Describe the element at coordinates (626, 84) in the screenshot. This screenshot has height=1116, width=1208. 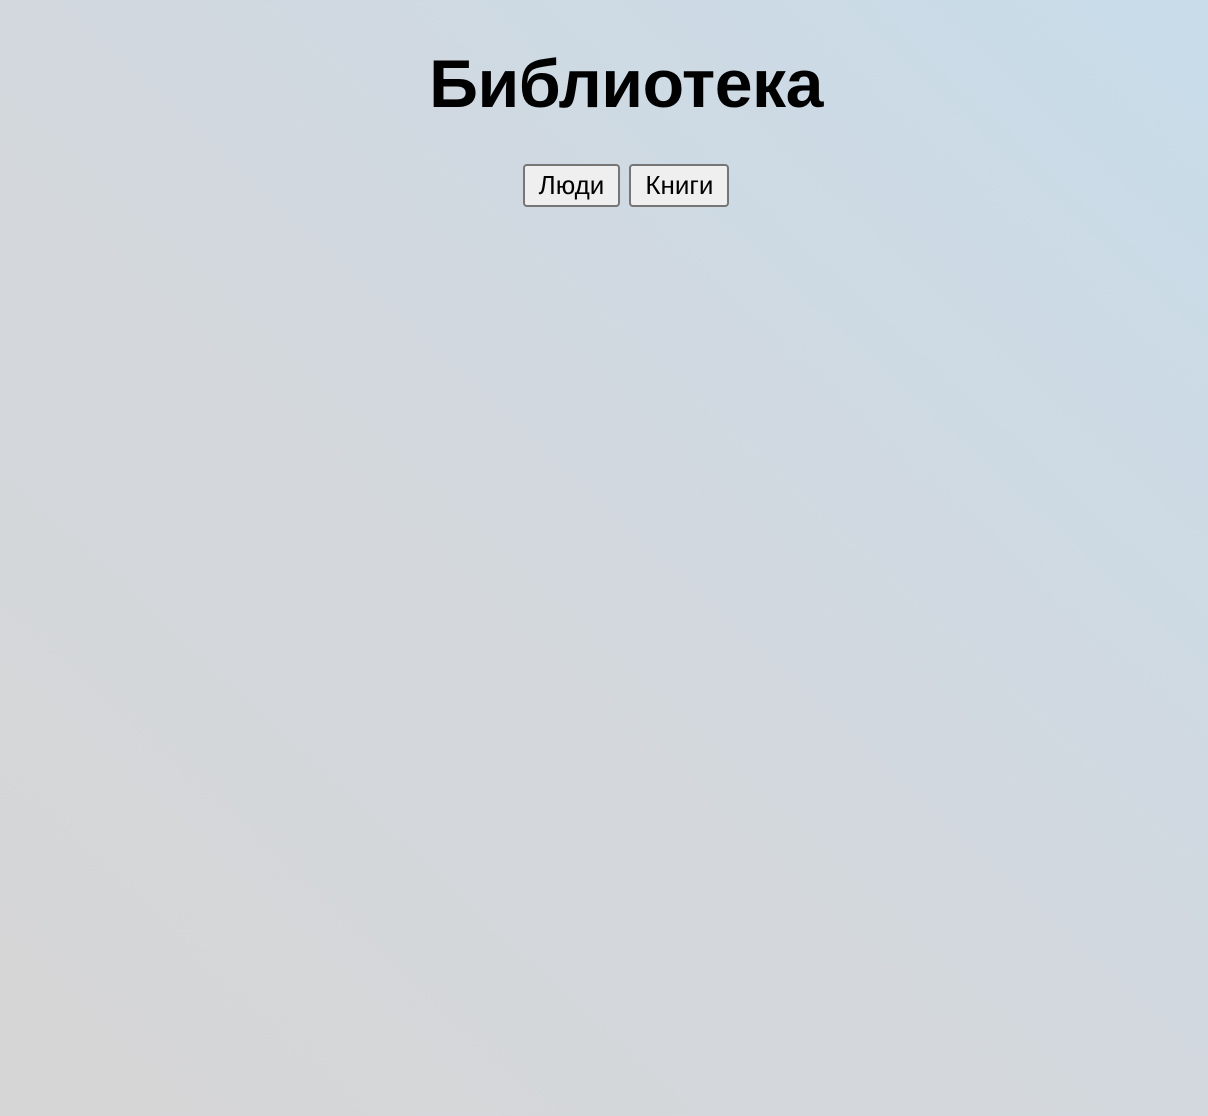
I see `page-title: Библиотека` at that location.